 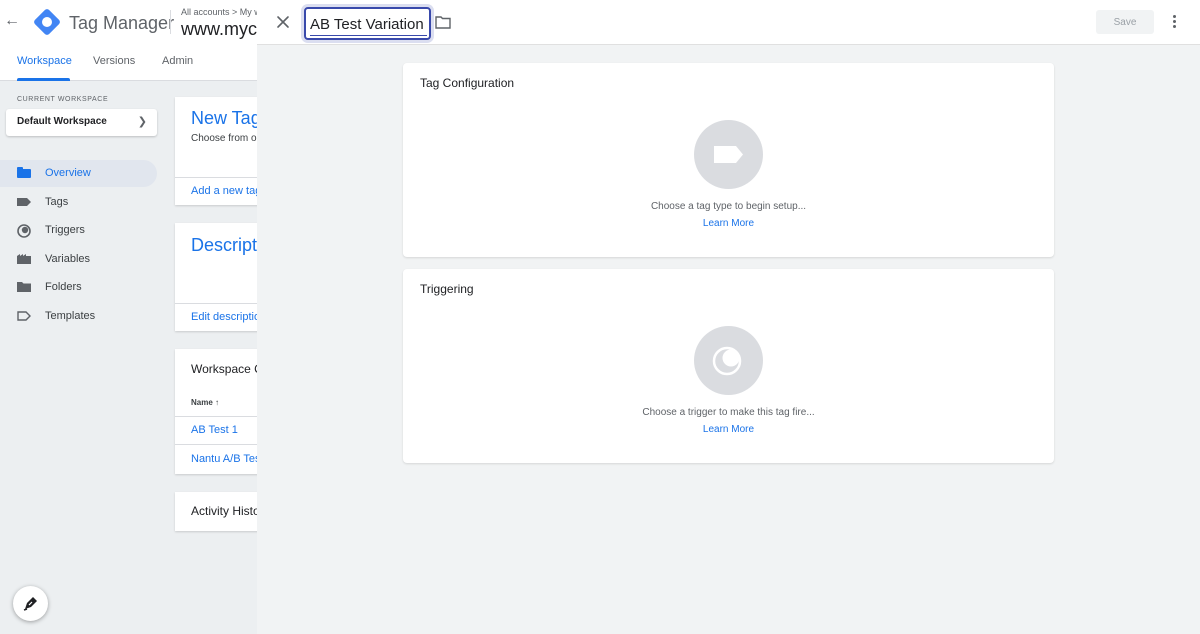 What do you see at coordinates (447, 289) in the screenshot?
I see `triggering-title: Triggering` at bounding box center [447, 289].